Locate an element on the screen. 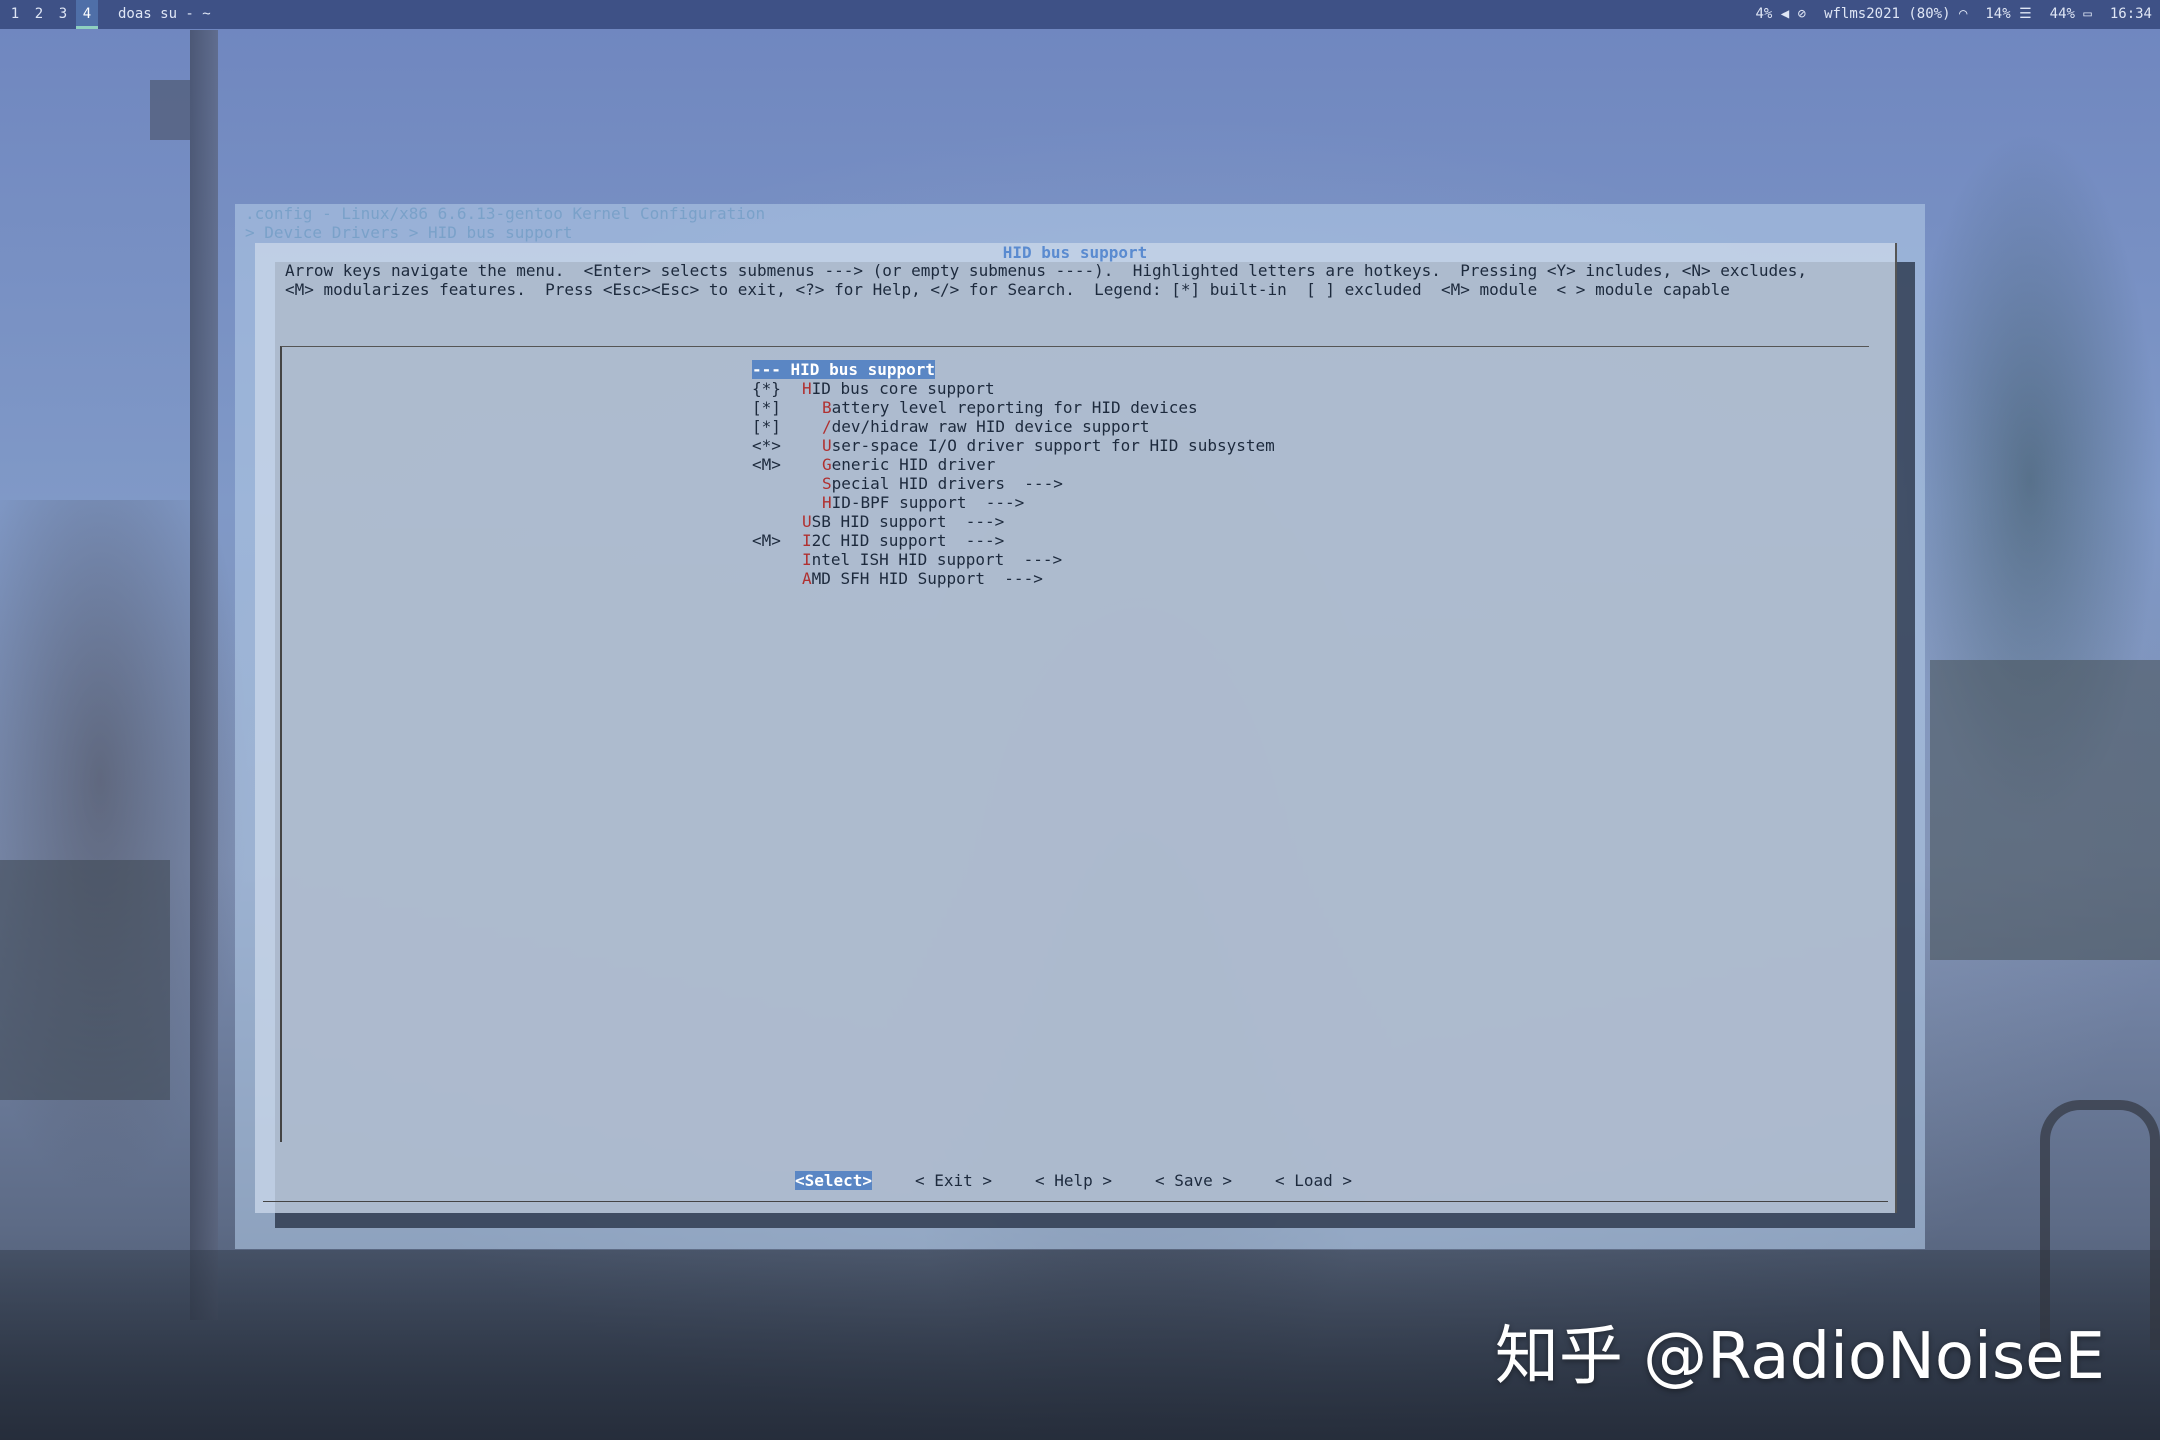  menu-item-text: ID bus core support is located at coordinates (903, 388).